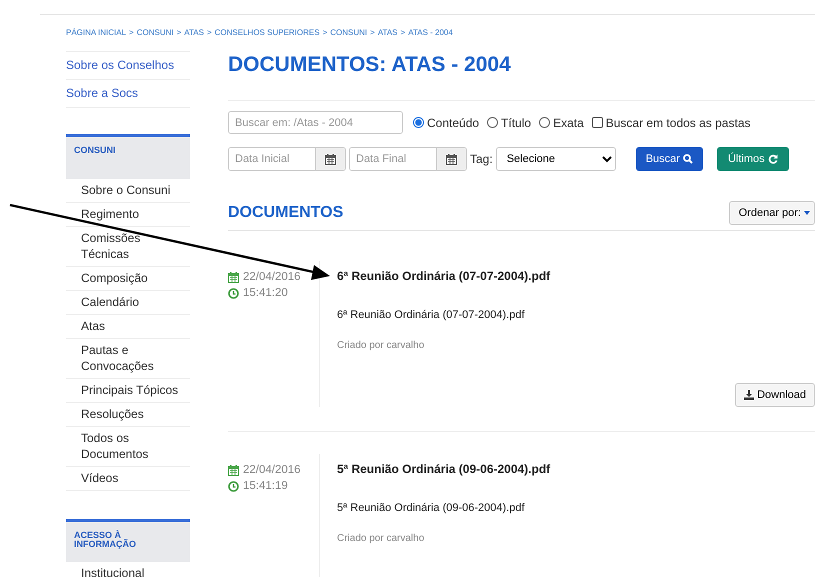  I want to click on sidebar-item: Institucional, so click(128, 569).